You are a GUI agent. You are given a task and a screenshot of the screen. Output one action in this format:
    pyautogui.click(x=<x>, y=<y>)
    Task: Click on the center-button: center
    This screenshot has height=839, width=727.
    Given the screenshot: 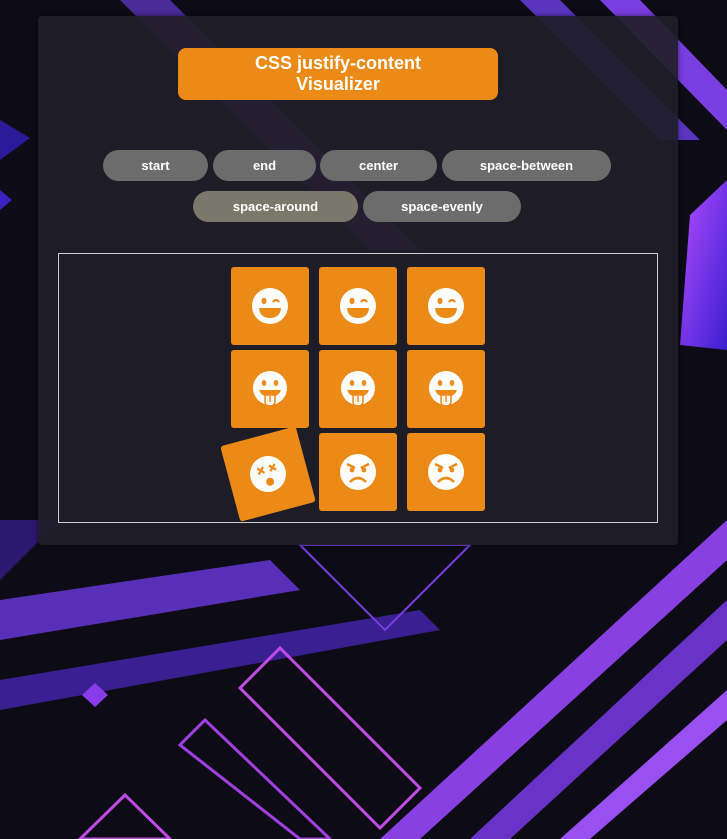 What is the action you would take?
    pyautogui.click(x=378, y=165)
    